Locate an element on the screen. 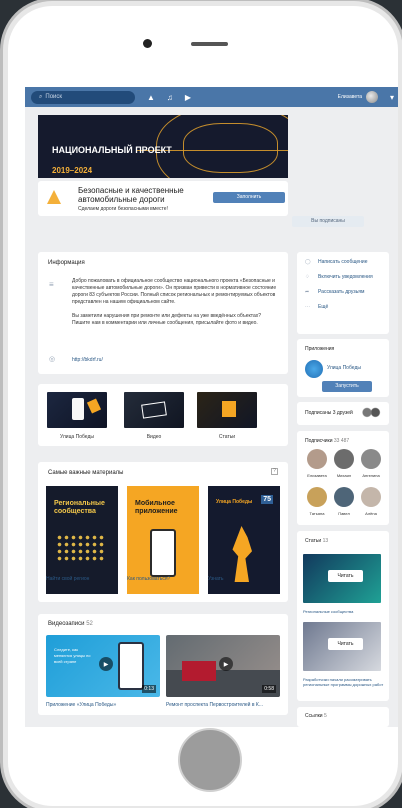  write-message-action: ◯ Написать сообщение is located at coordinates (343, 262).